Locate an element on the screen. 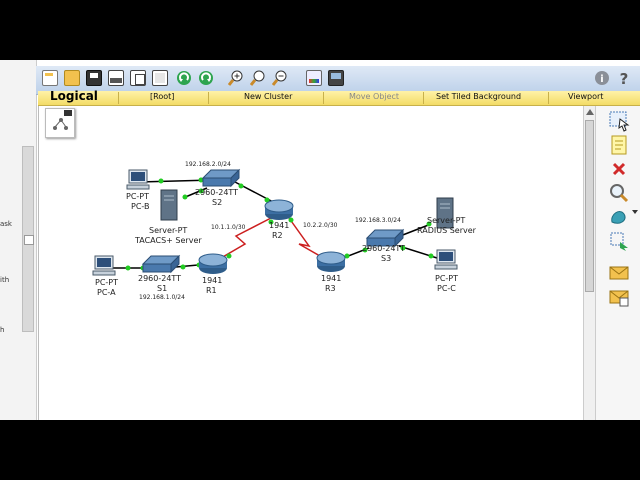  common-tools-bar is located at coordinates (617, 263).